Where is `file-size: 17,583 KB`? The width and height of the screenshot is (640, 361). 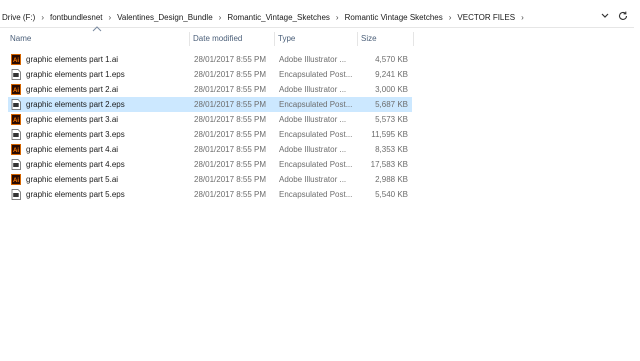
file-size: 17,583 KB is located at coordinates (389, 164).